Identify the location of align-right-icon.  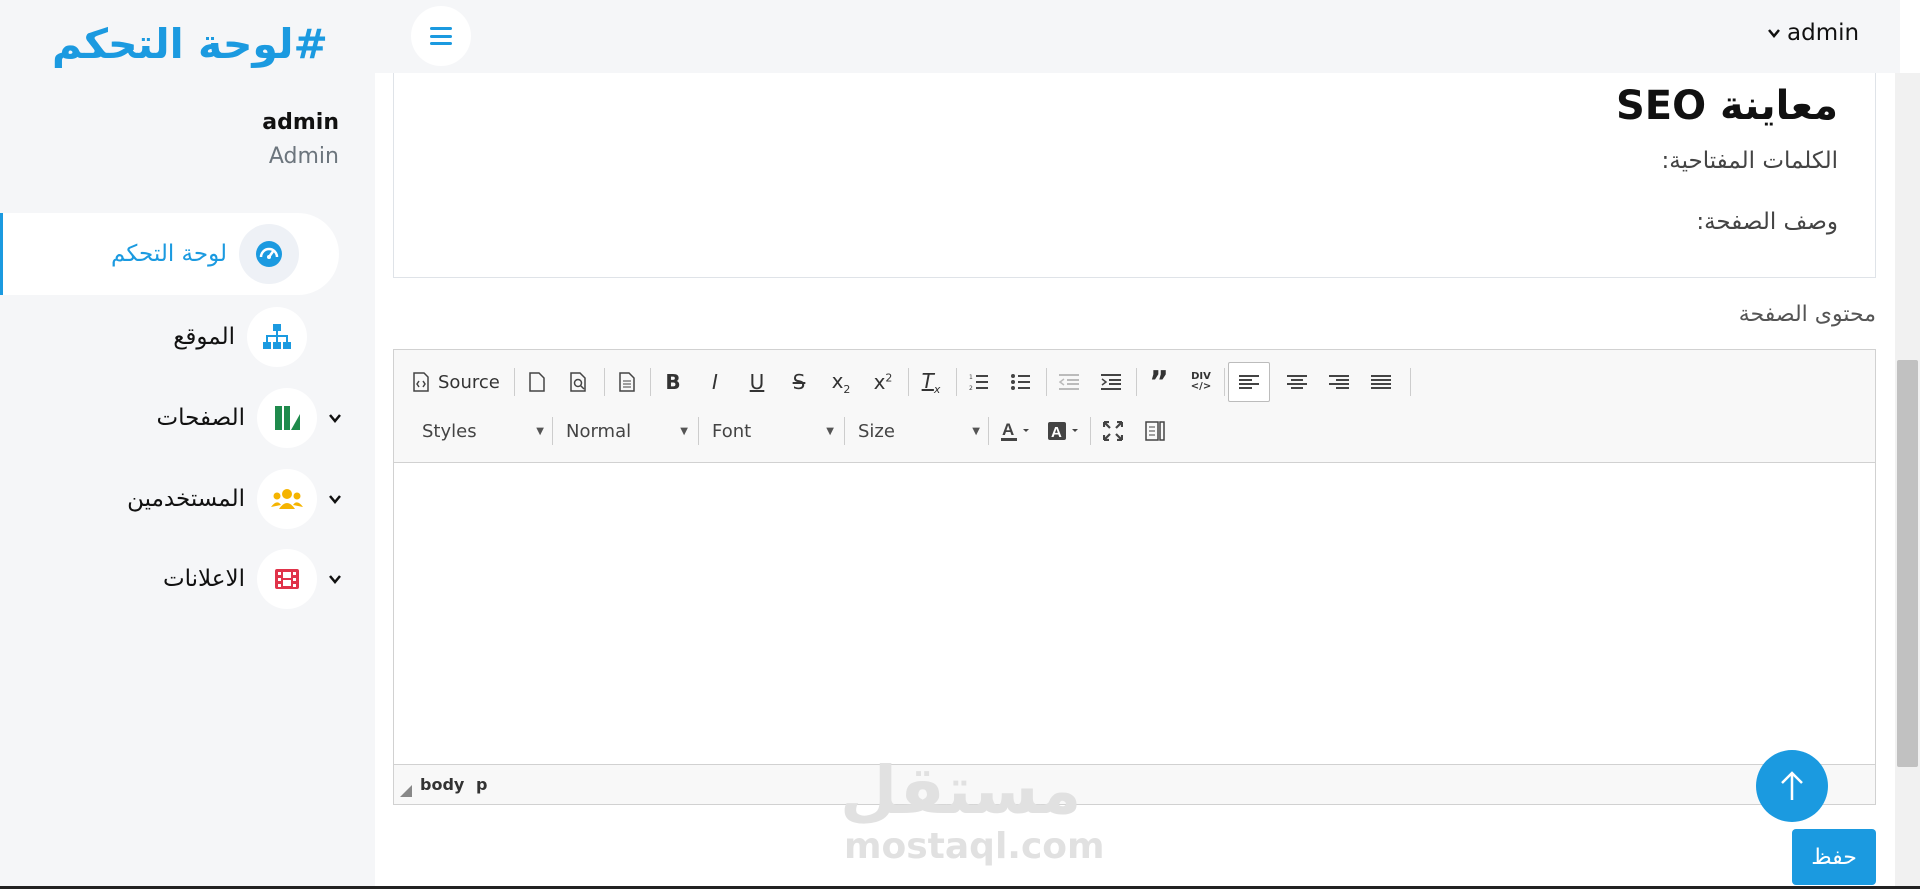
(1339, 382).